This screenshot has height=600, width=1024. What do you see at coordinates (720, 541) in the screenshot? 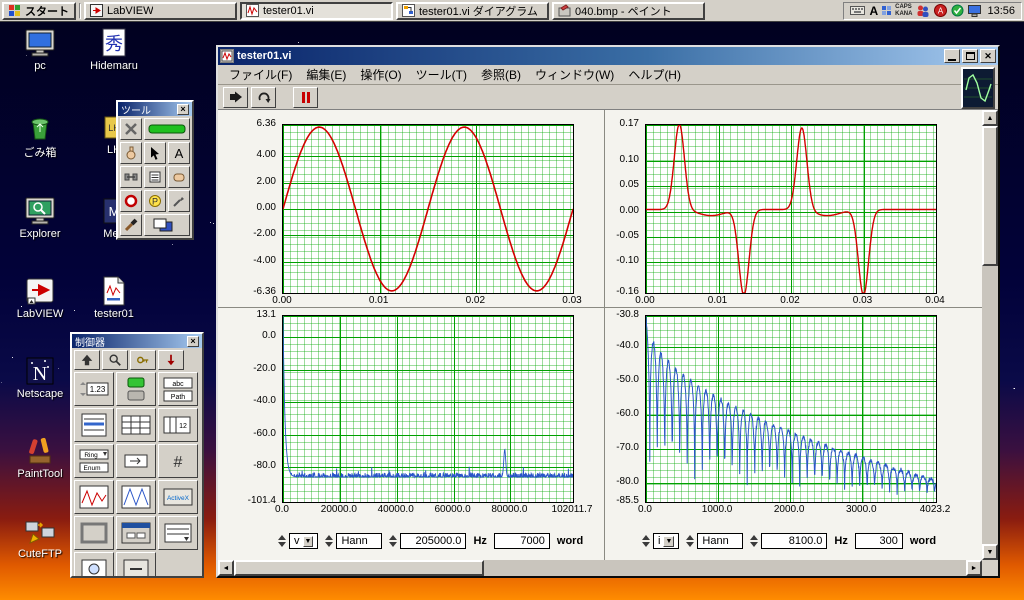
I see `window-function-right: Hann` at bounding box center [720, 541].